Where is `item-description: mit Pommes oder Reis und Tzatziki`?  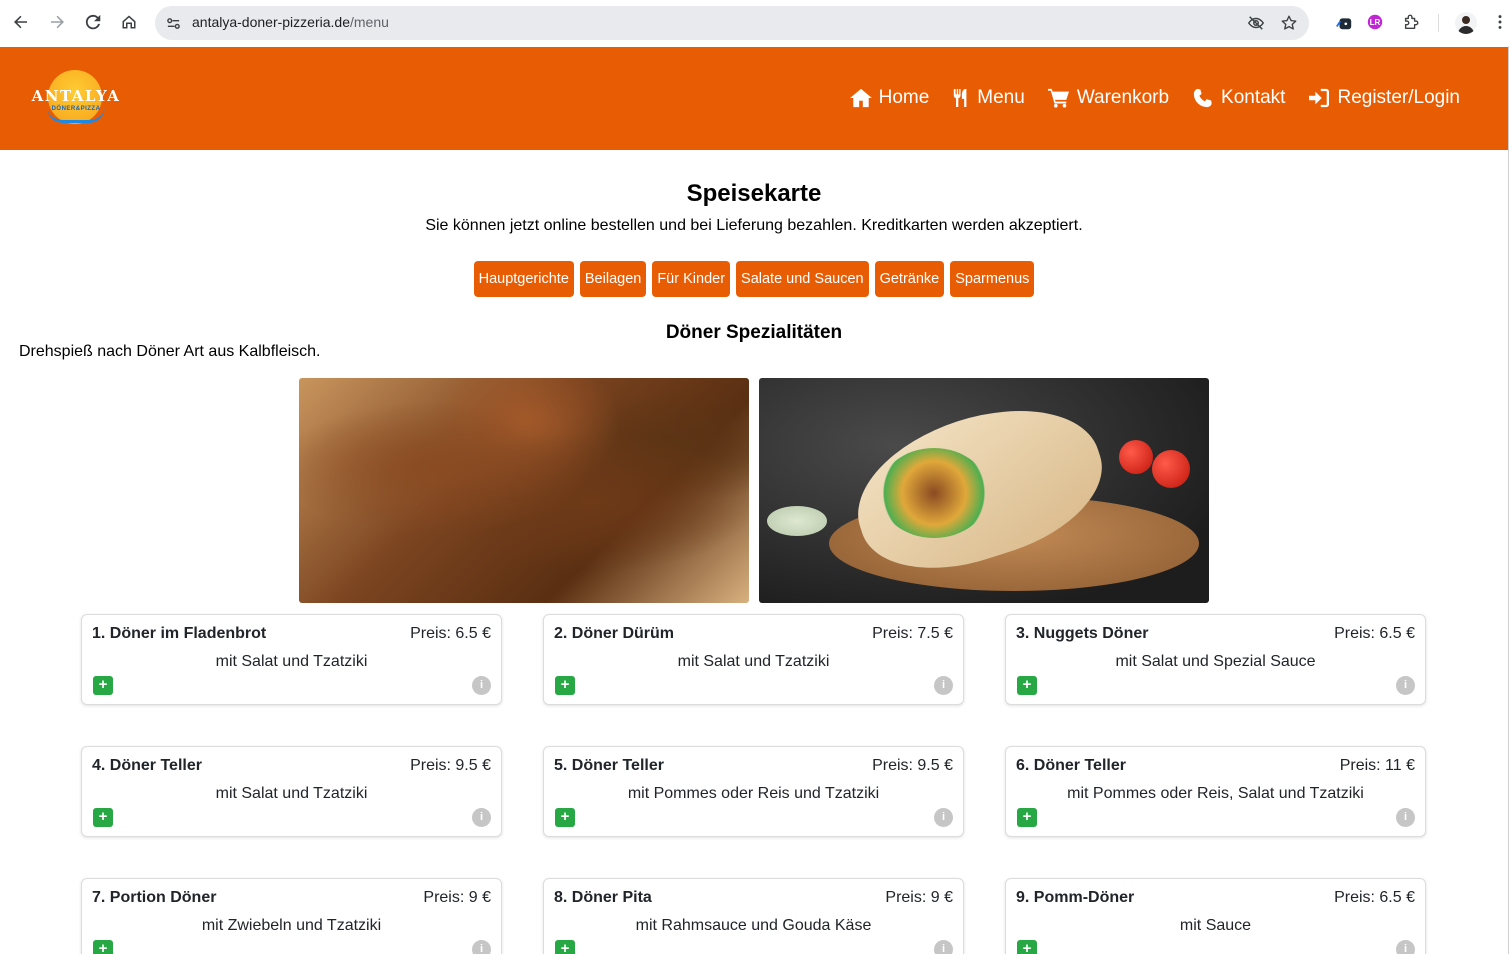 item-description: mit Pommes oder Reis und Tzatziki is located at coordinates (753, 793).